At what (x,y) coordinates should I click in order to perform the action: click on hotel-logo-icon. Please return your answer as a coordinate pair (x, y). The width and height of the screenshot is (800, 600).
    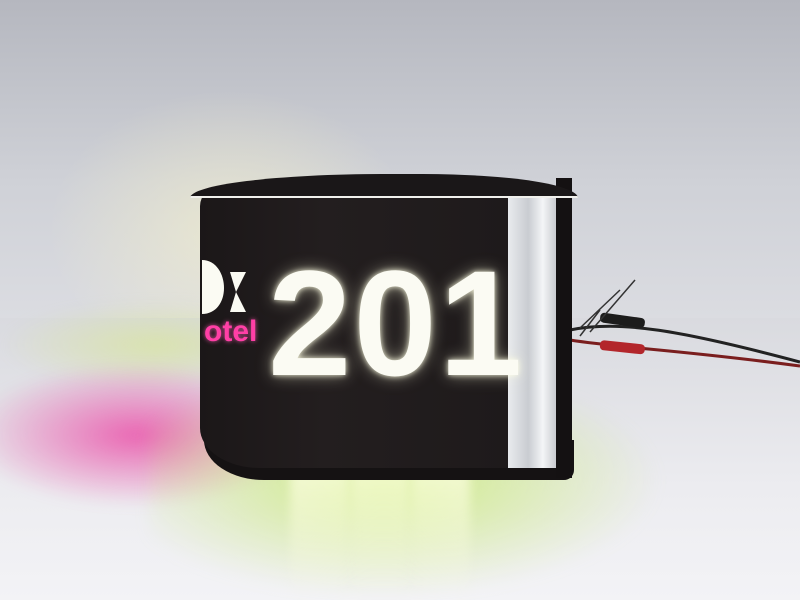
    Looking at the image, I should click on (224, 287).